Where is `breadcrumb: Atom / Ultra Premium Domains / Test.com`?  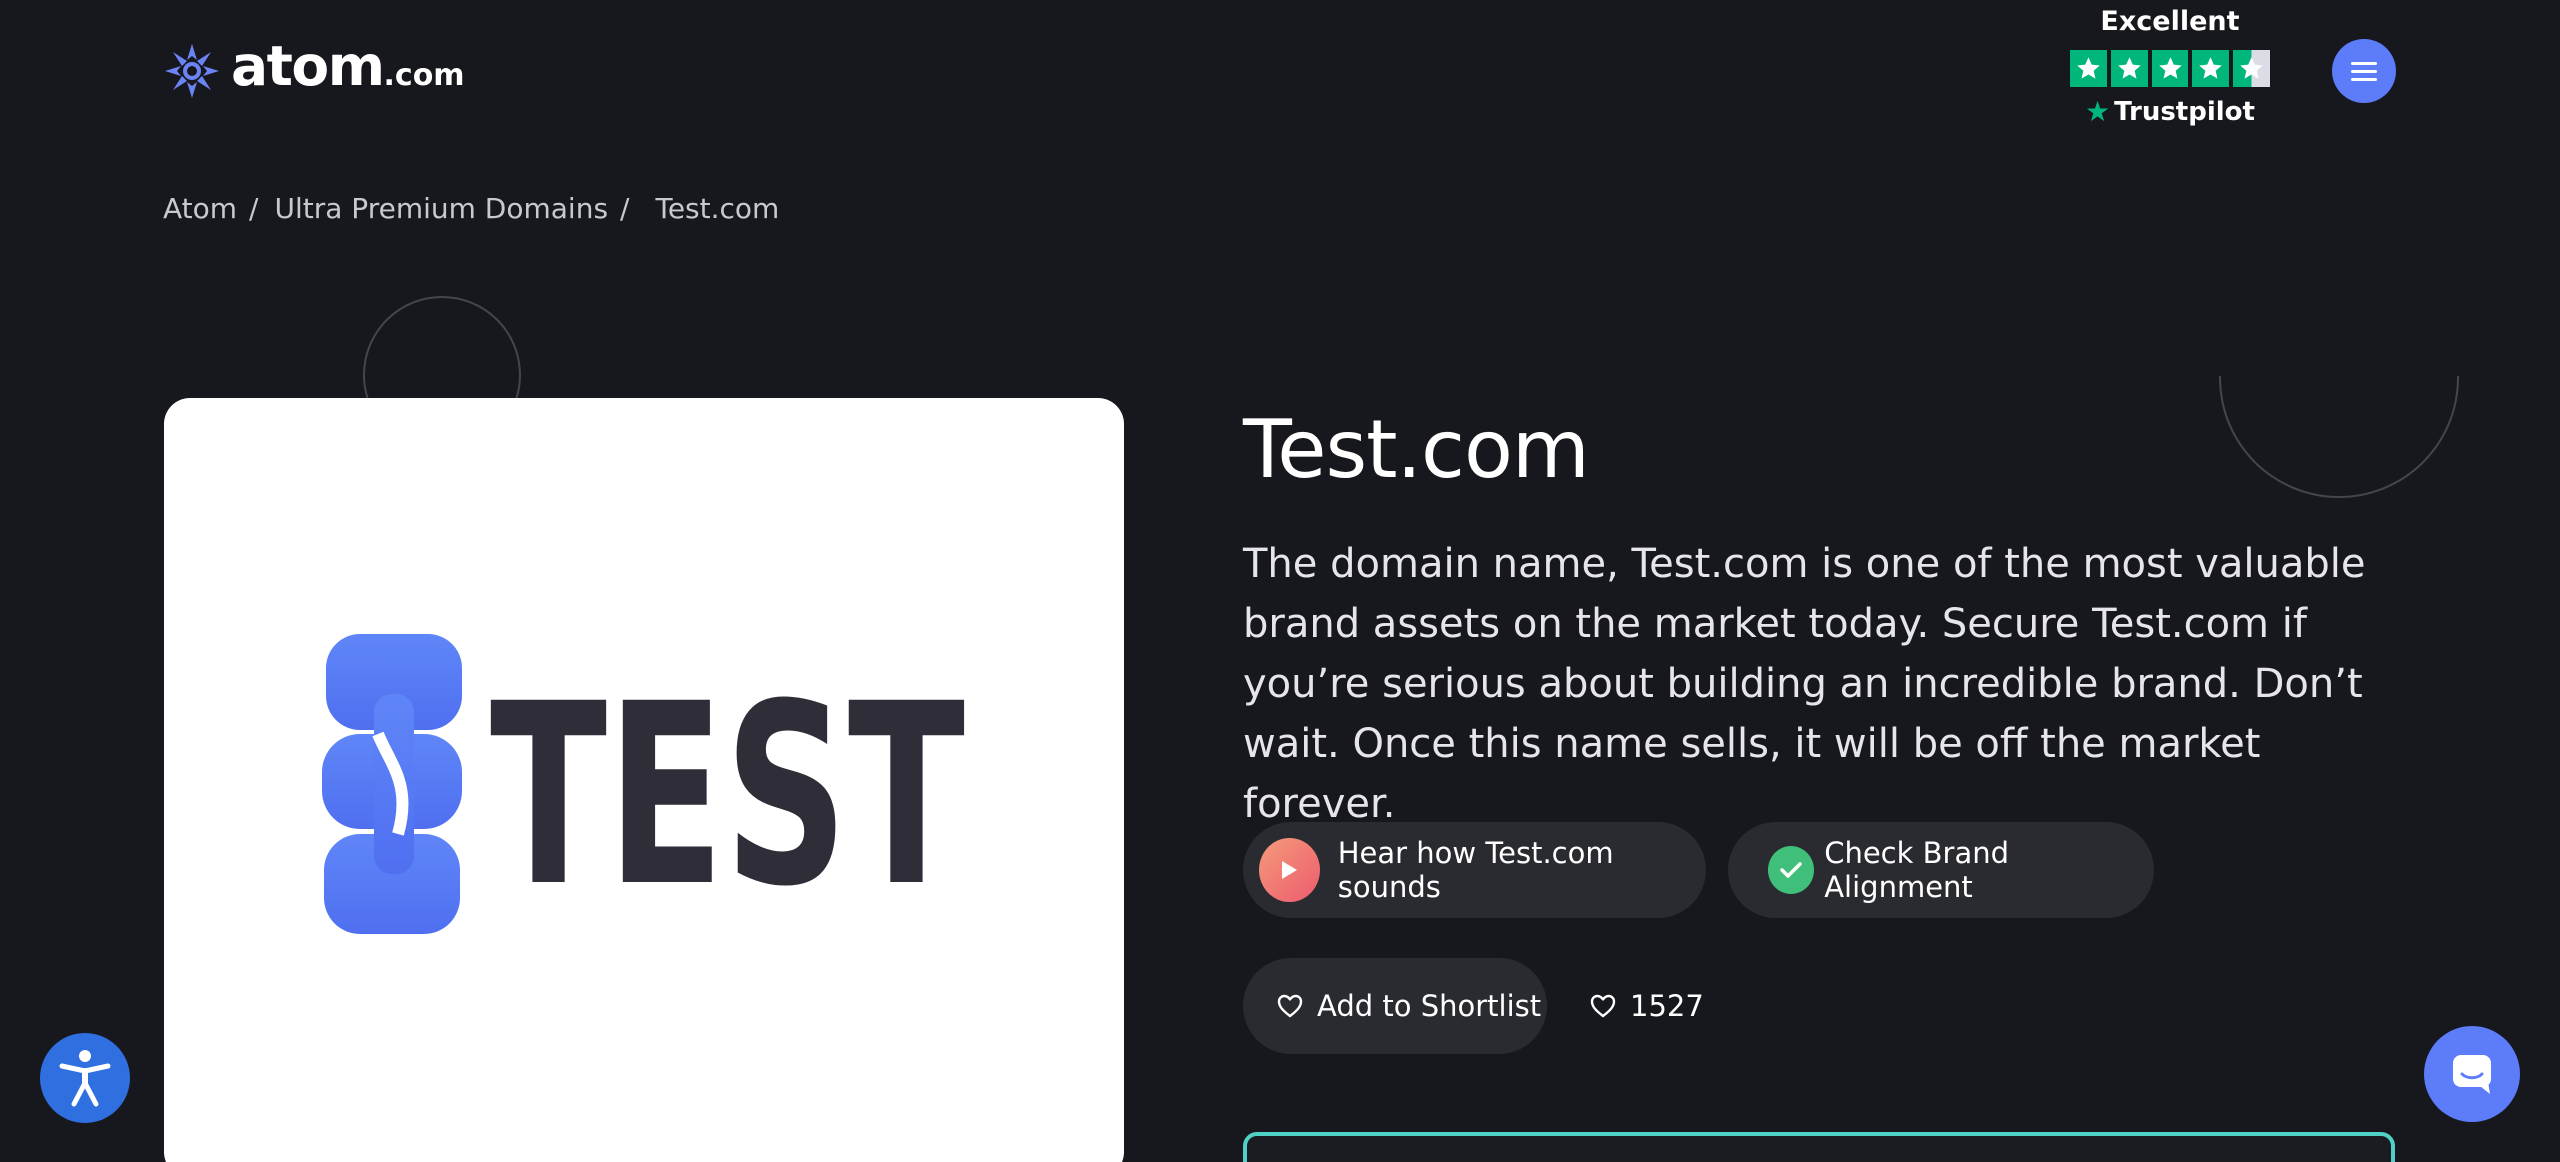 breadcrumb: Atom / Ultra Premium Domains / Test.com is located at coordinates (471, 208).